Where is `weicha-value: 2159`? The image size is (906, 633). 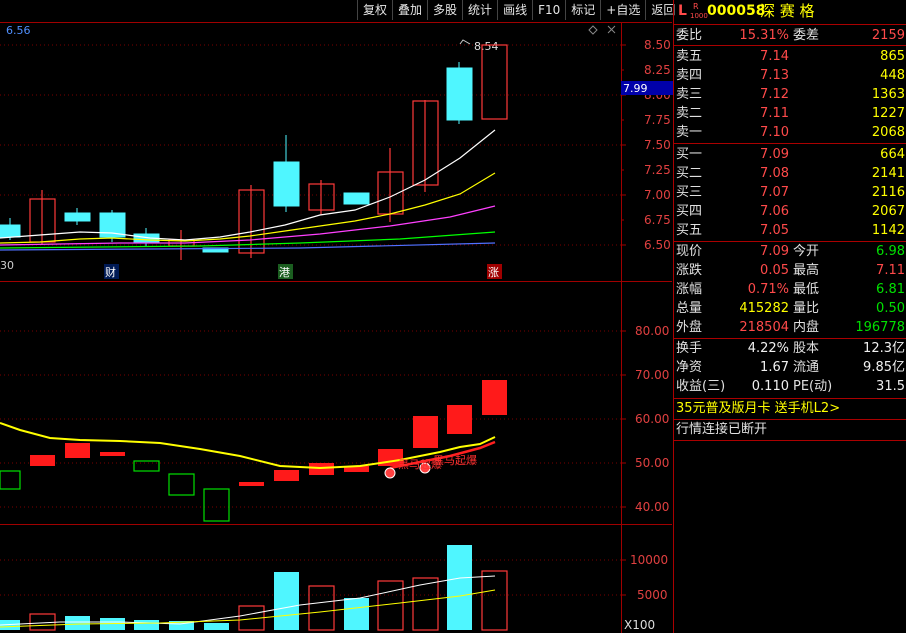 weicha-value: 2159 is located at coordinates (888, 35).